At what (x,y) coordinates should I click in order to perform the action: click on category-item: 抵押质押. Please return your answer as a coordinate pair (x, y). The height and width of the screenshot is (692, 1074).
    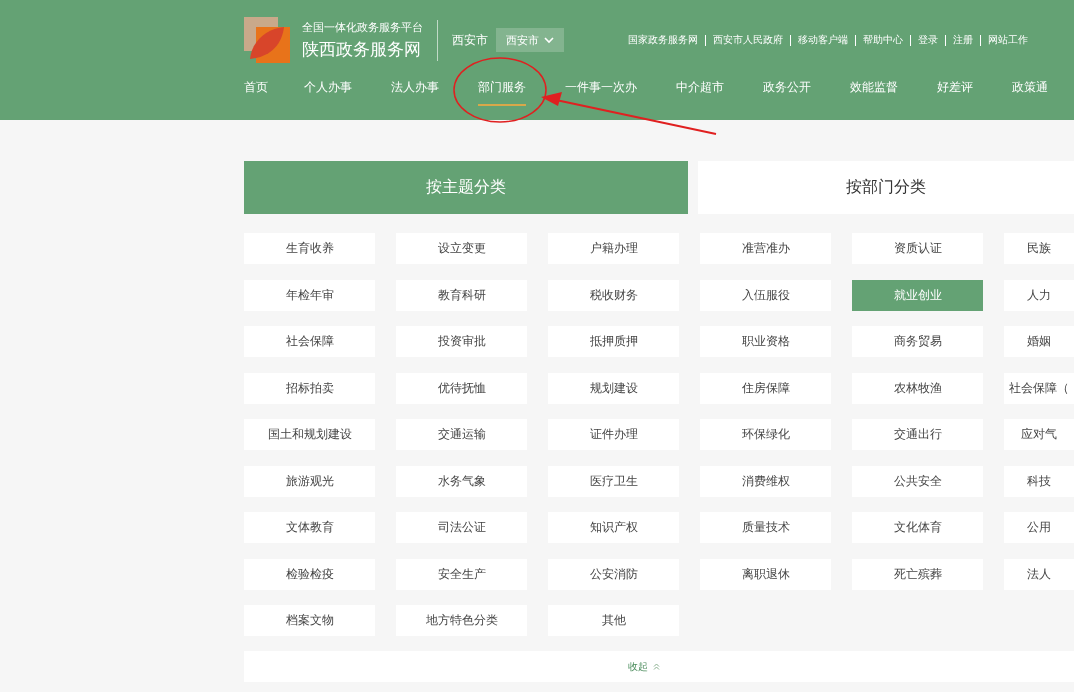
    Looking at the image, I should click on (613, 341).